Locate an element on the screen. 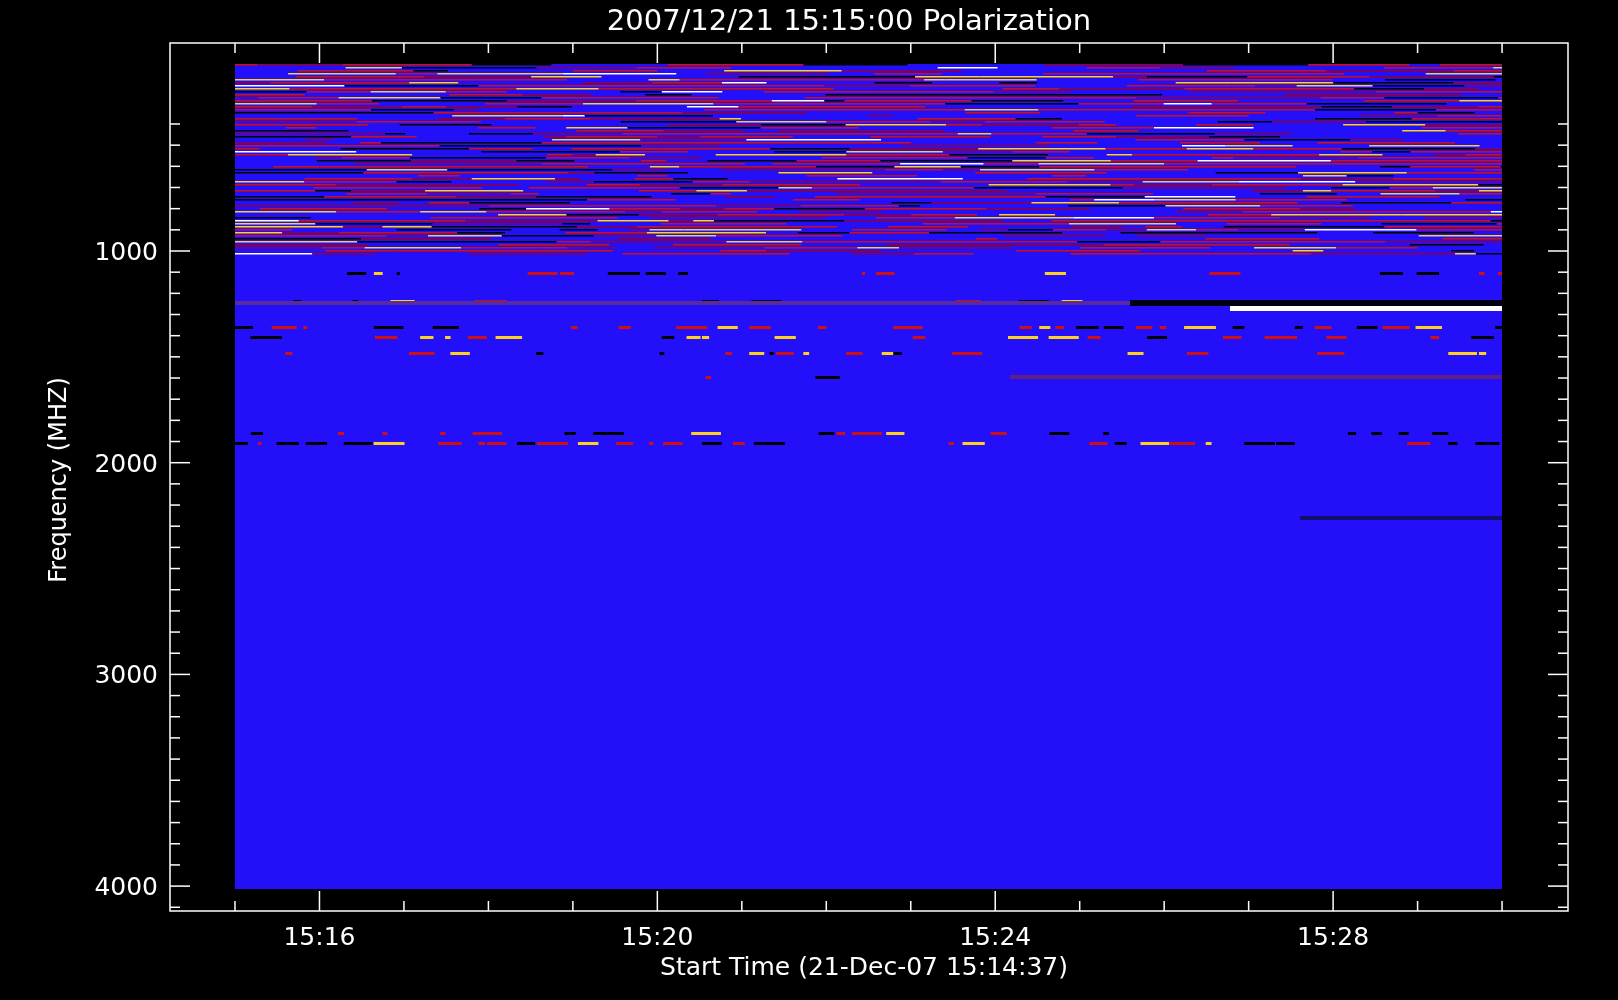  tick-label: 15:20 is located at coordinates (657, 936).